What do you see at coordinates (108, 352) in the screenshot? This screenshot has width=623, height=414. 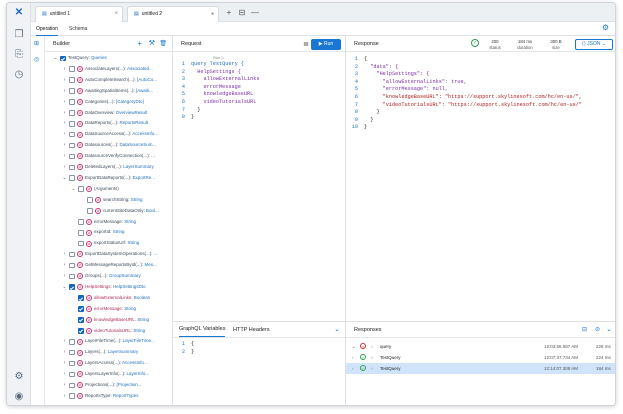 I see `tree-item: › ⊘ Layers(...): LayerSummary` at bounding box center [108, 352].